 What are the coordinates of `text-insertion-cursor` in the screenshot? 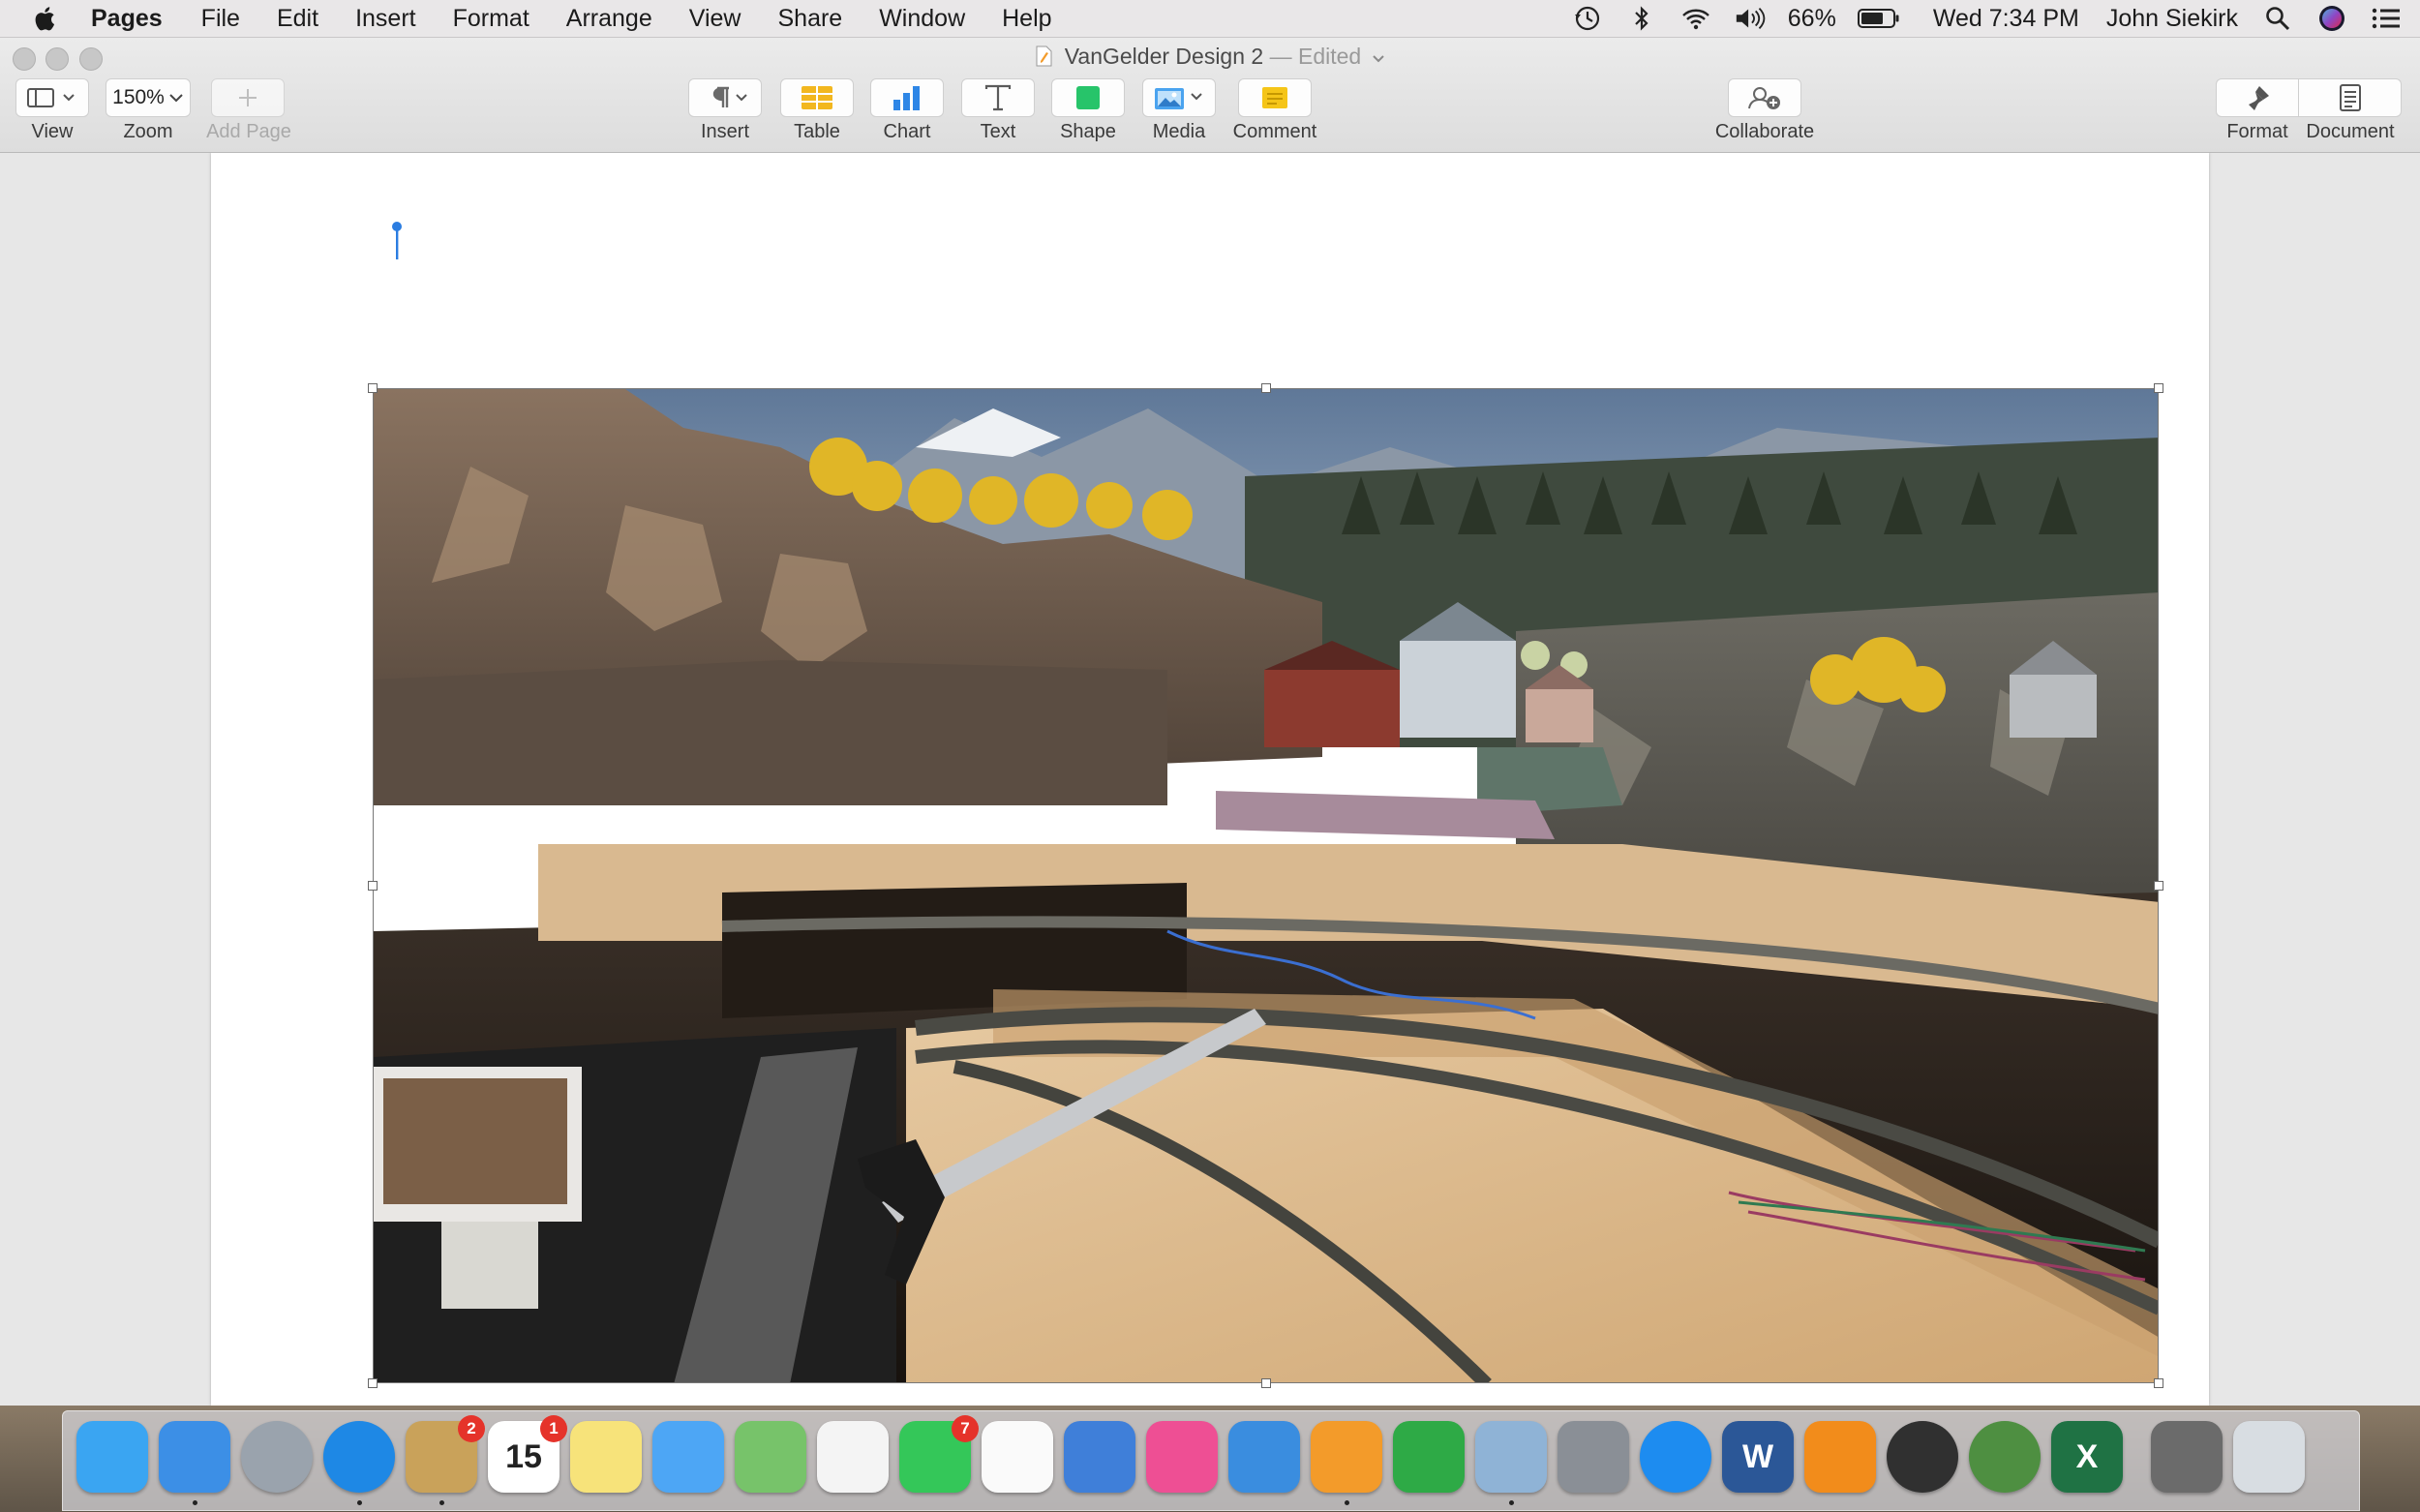 It's located at (397, 240).